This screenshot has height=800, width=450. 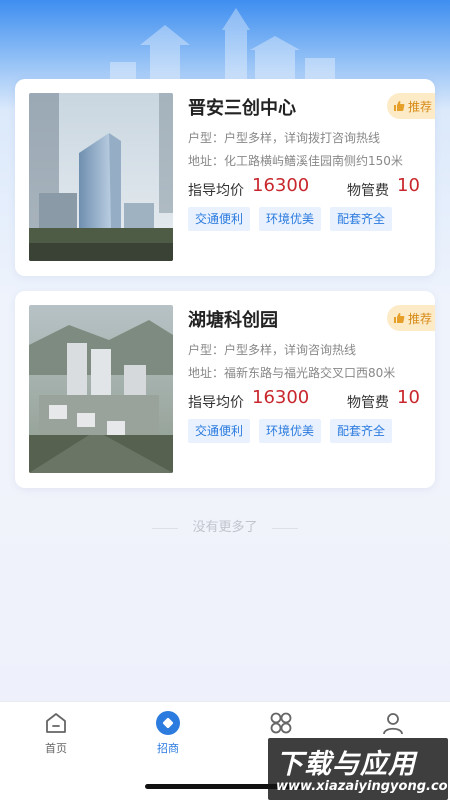 I want to click on tab-home: 首页, so click(x=56, y=733).